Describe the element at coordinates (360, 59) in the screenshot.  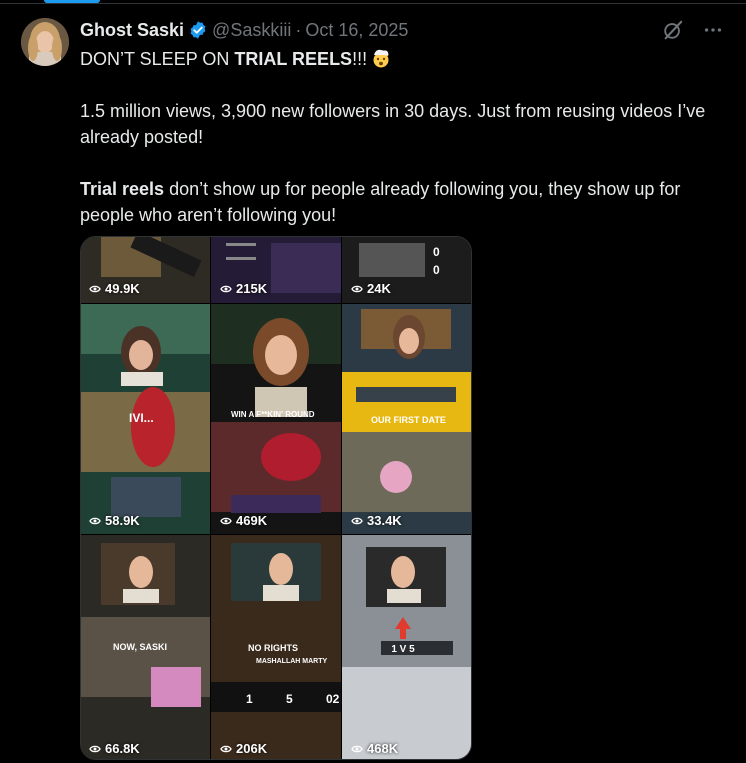
I see `text-segment: !!!` at that location.